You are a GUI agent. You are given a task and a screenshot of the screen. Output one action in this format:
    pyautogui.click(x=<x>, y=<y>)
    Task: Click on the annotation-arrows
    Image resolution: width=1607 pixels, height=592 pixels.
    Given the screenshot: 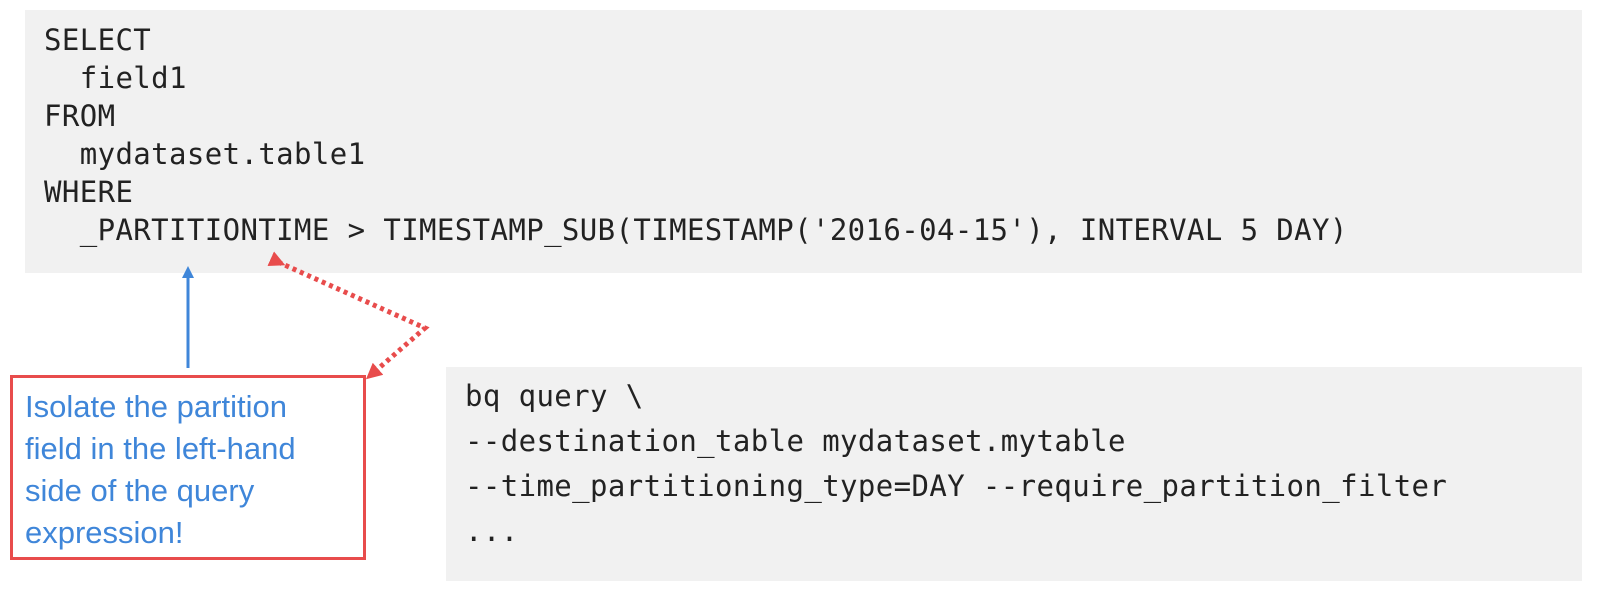 What is the action you would take?
    pyautogui.click(x=306, y=315)
    